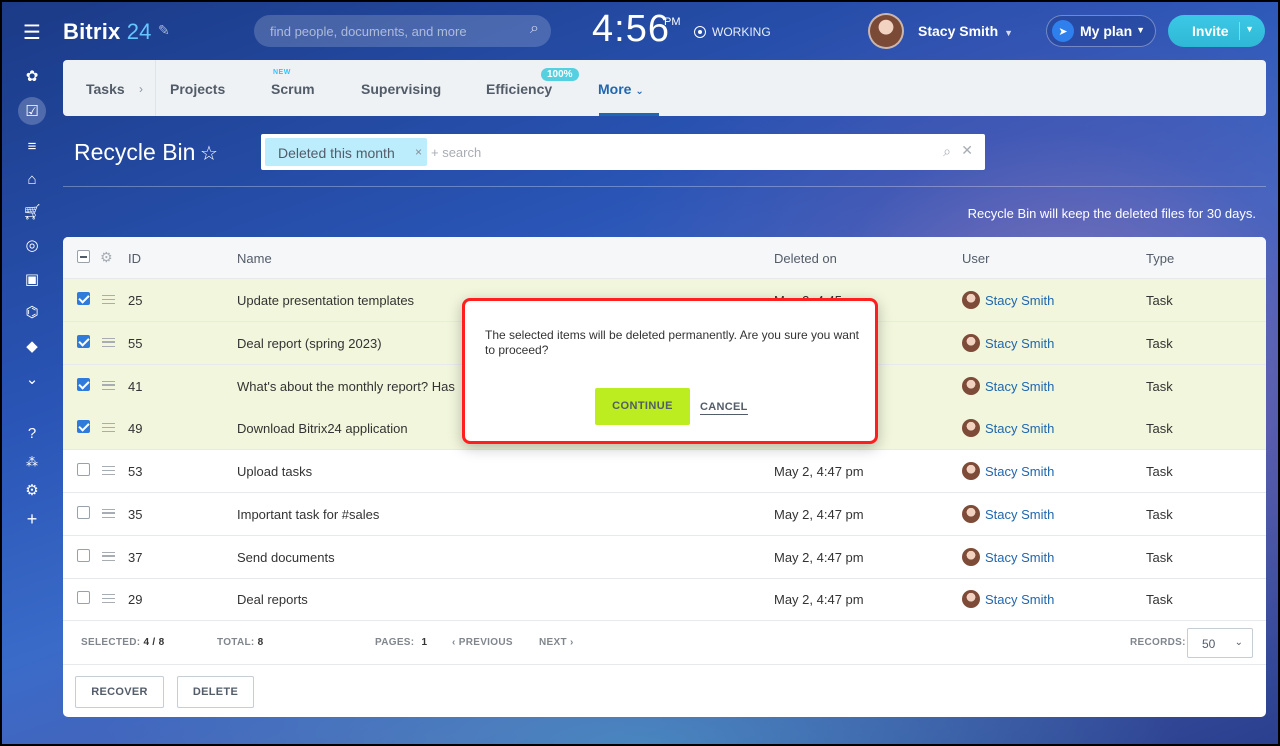 This screenshot has height=746, width=1280. Describe the element at coordinates (519, 89) in the screenshot. I see `tab-efficiency: Efficiency` at that location.